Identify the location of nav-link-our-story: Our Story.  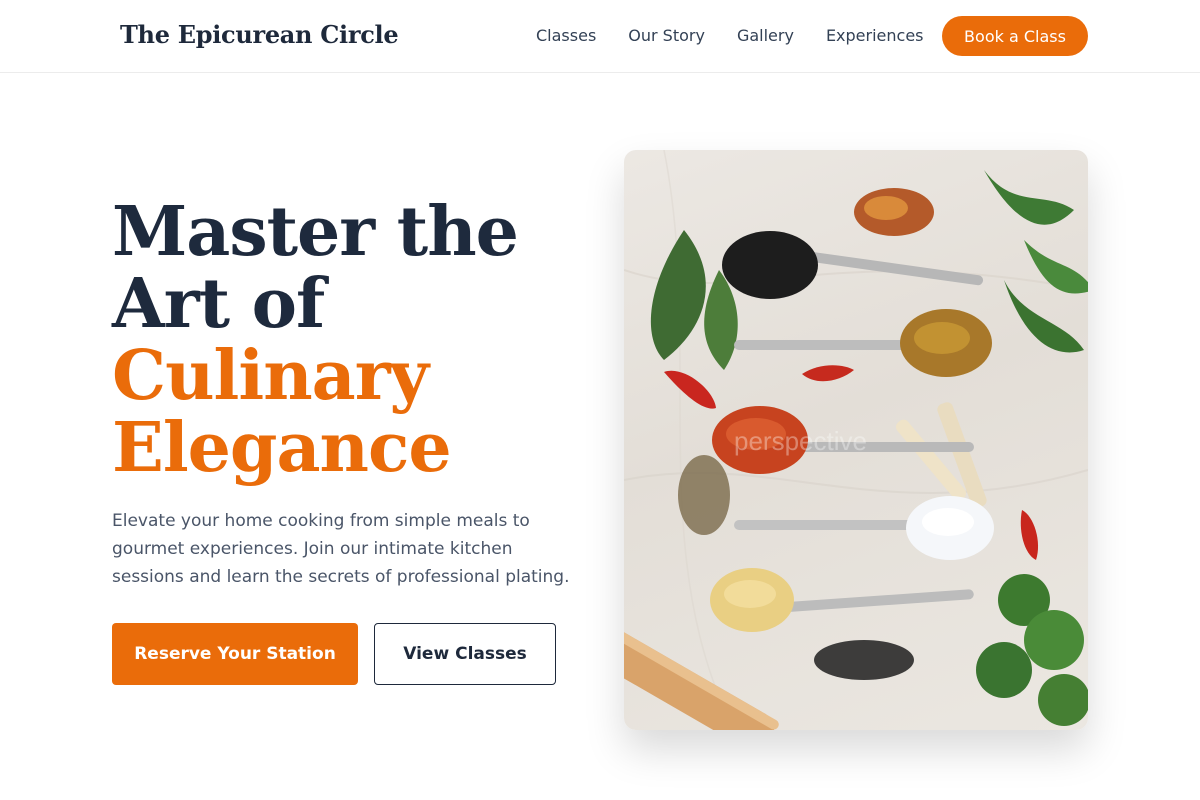
(666, 35).